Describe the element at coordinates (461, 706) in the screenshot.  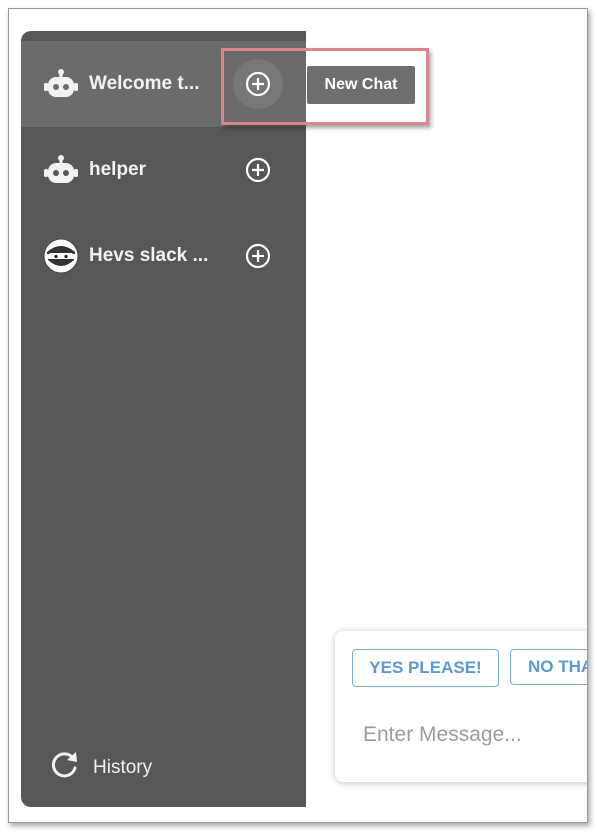
I see `message-composer: YES PLEASE! NO THA` at that location.